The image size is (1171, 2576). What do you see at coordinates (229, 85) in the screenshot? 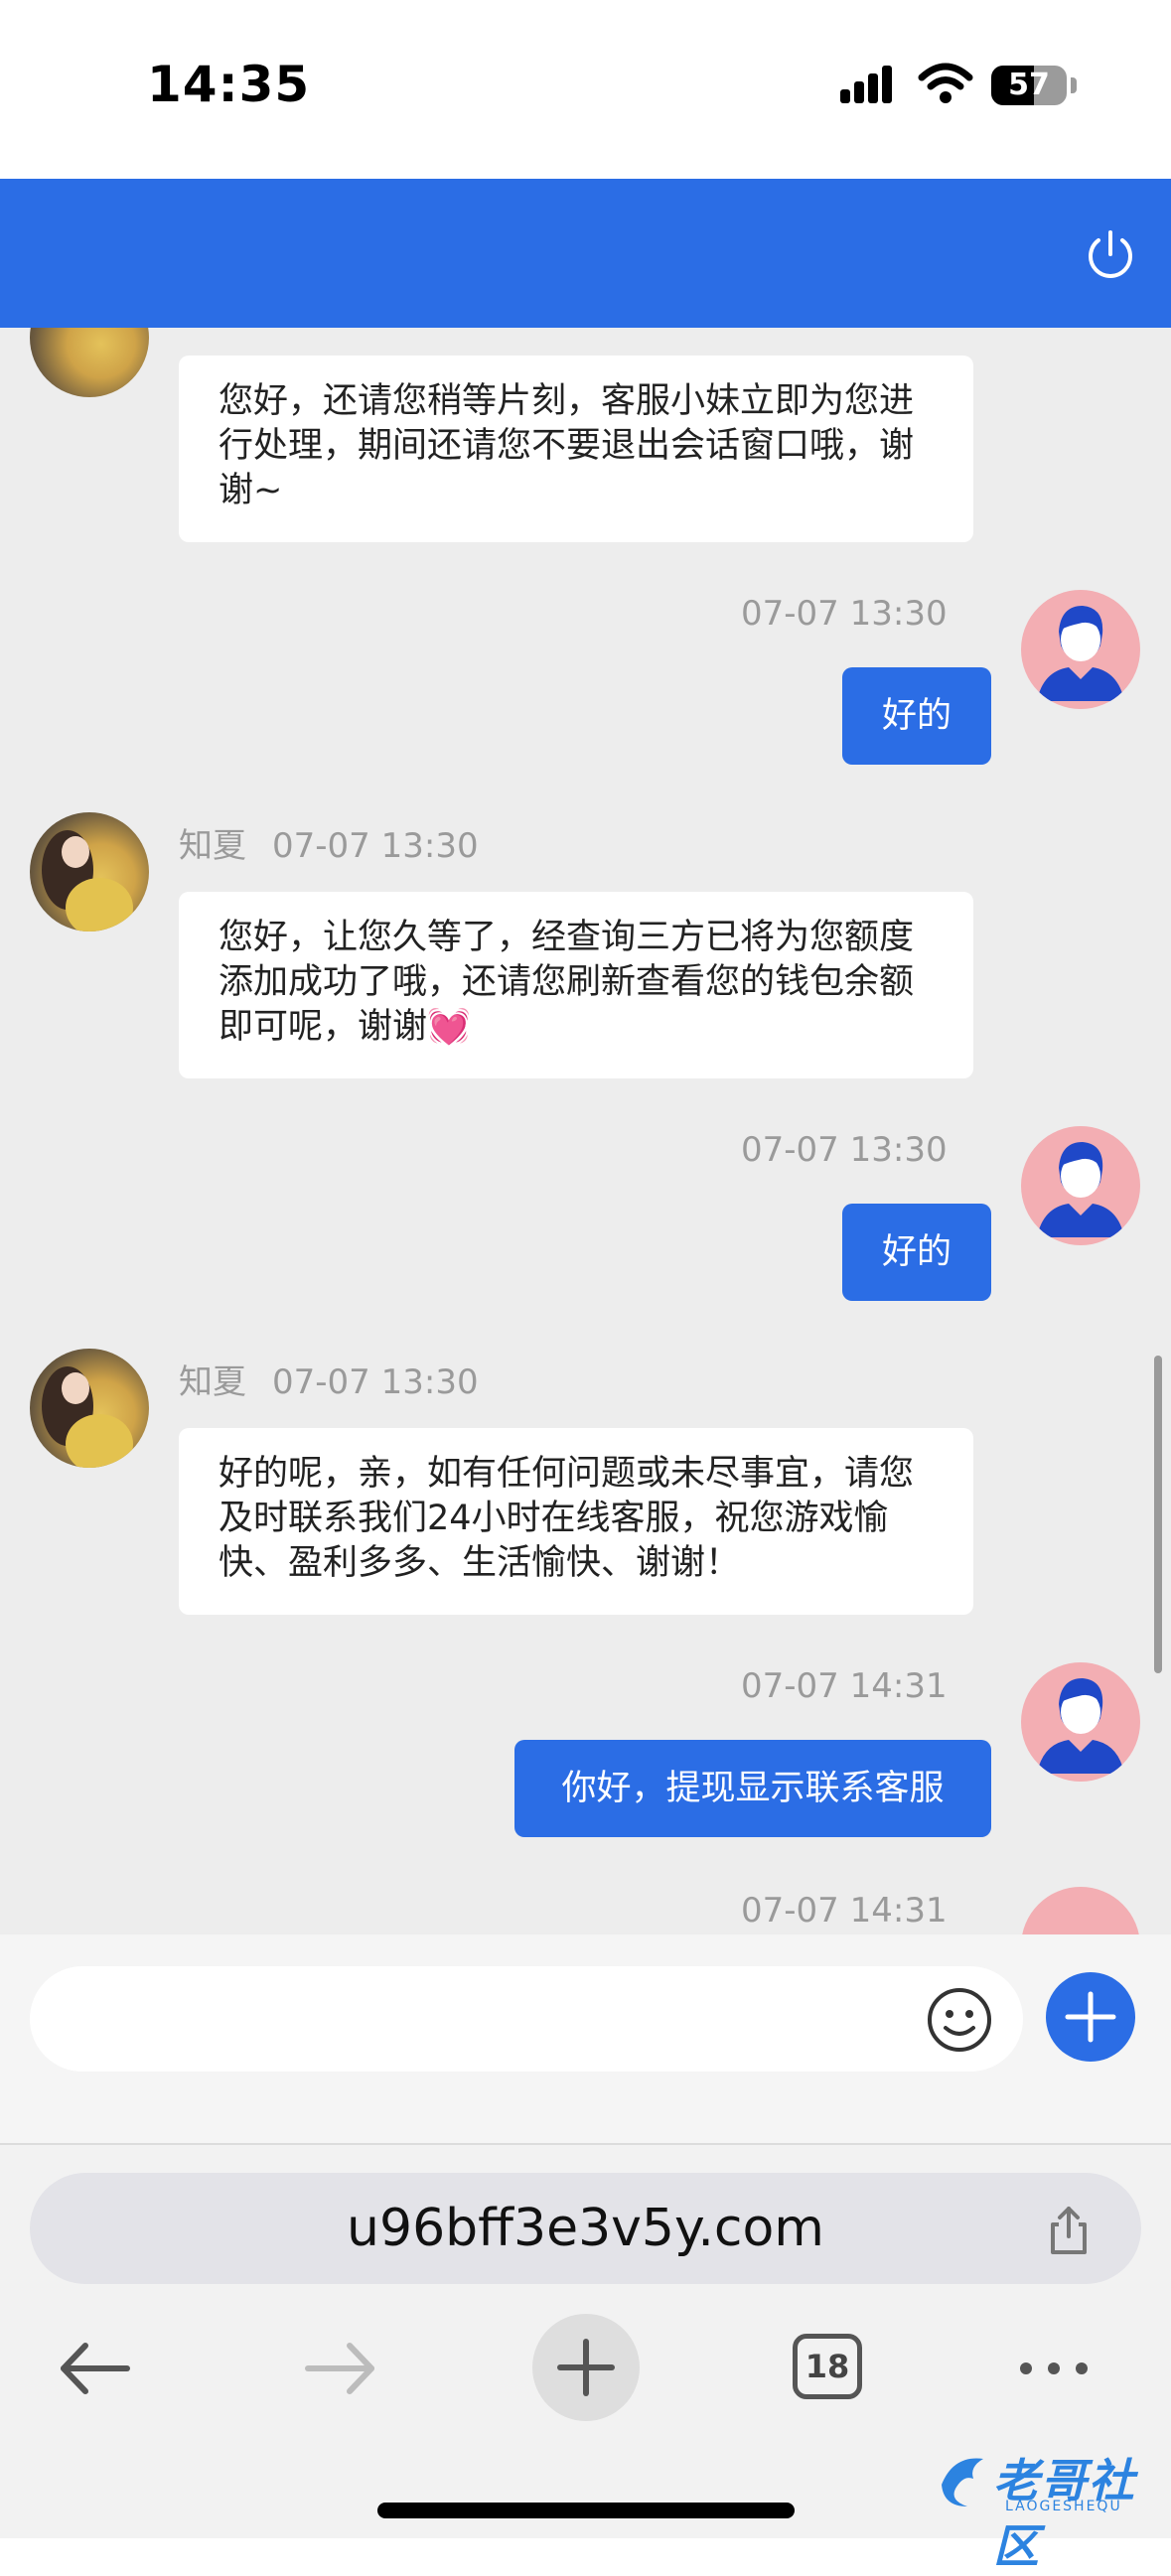
I see `status-time: 14:35` at bounding box center [229, 85].